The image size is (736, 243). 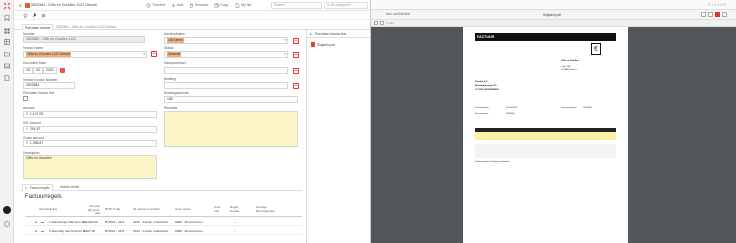 I want to click on recipient-street: Blokkadijkerweg 175, so click(x=486, y=86).